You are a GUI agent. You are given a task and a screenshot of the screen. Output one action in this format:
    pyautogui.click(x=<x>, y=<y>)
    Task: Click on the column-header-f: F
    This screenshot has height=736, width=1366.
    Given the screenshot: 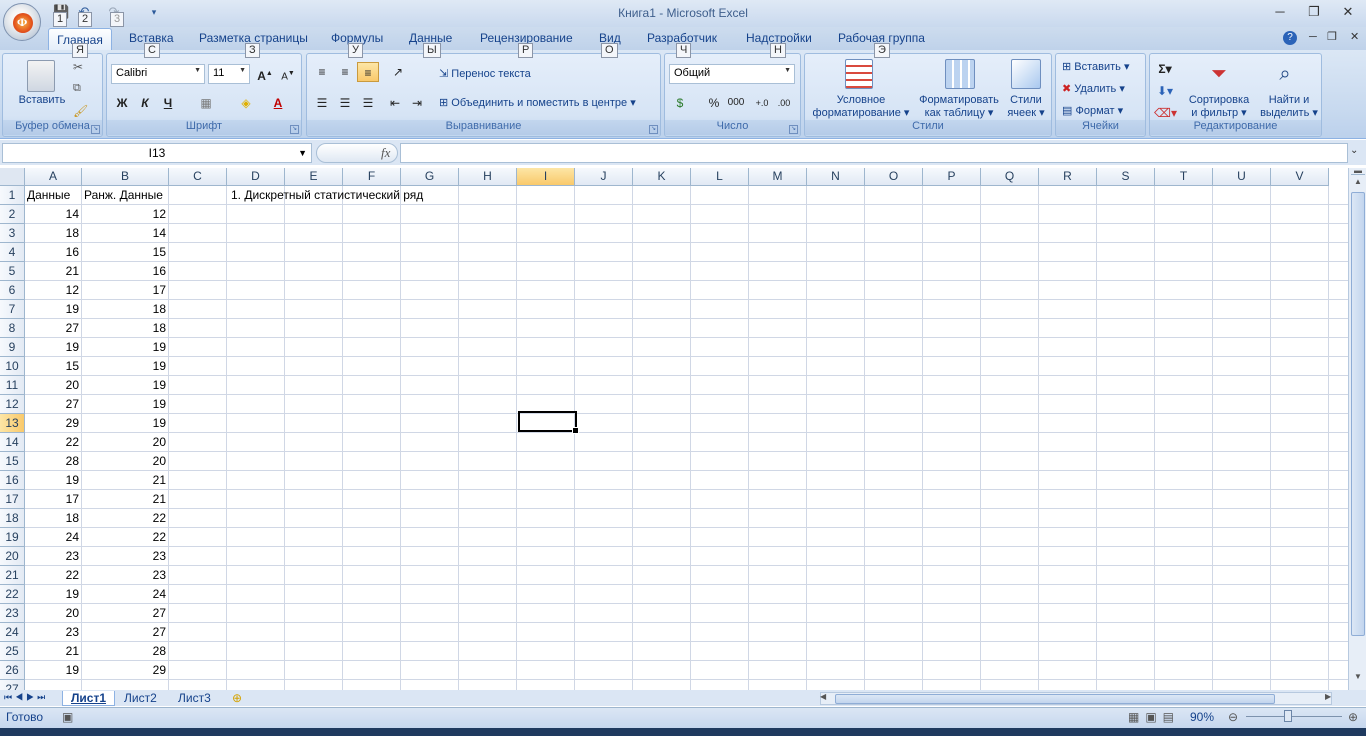 What is the action you would take?
    pyautogui.click(x=372, y=177)
    